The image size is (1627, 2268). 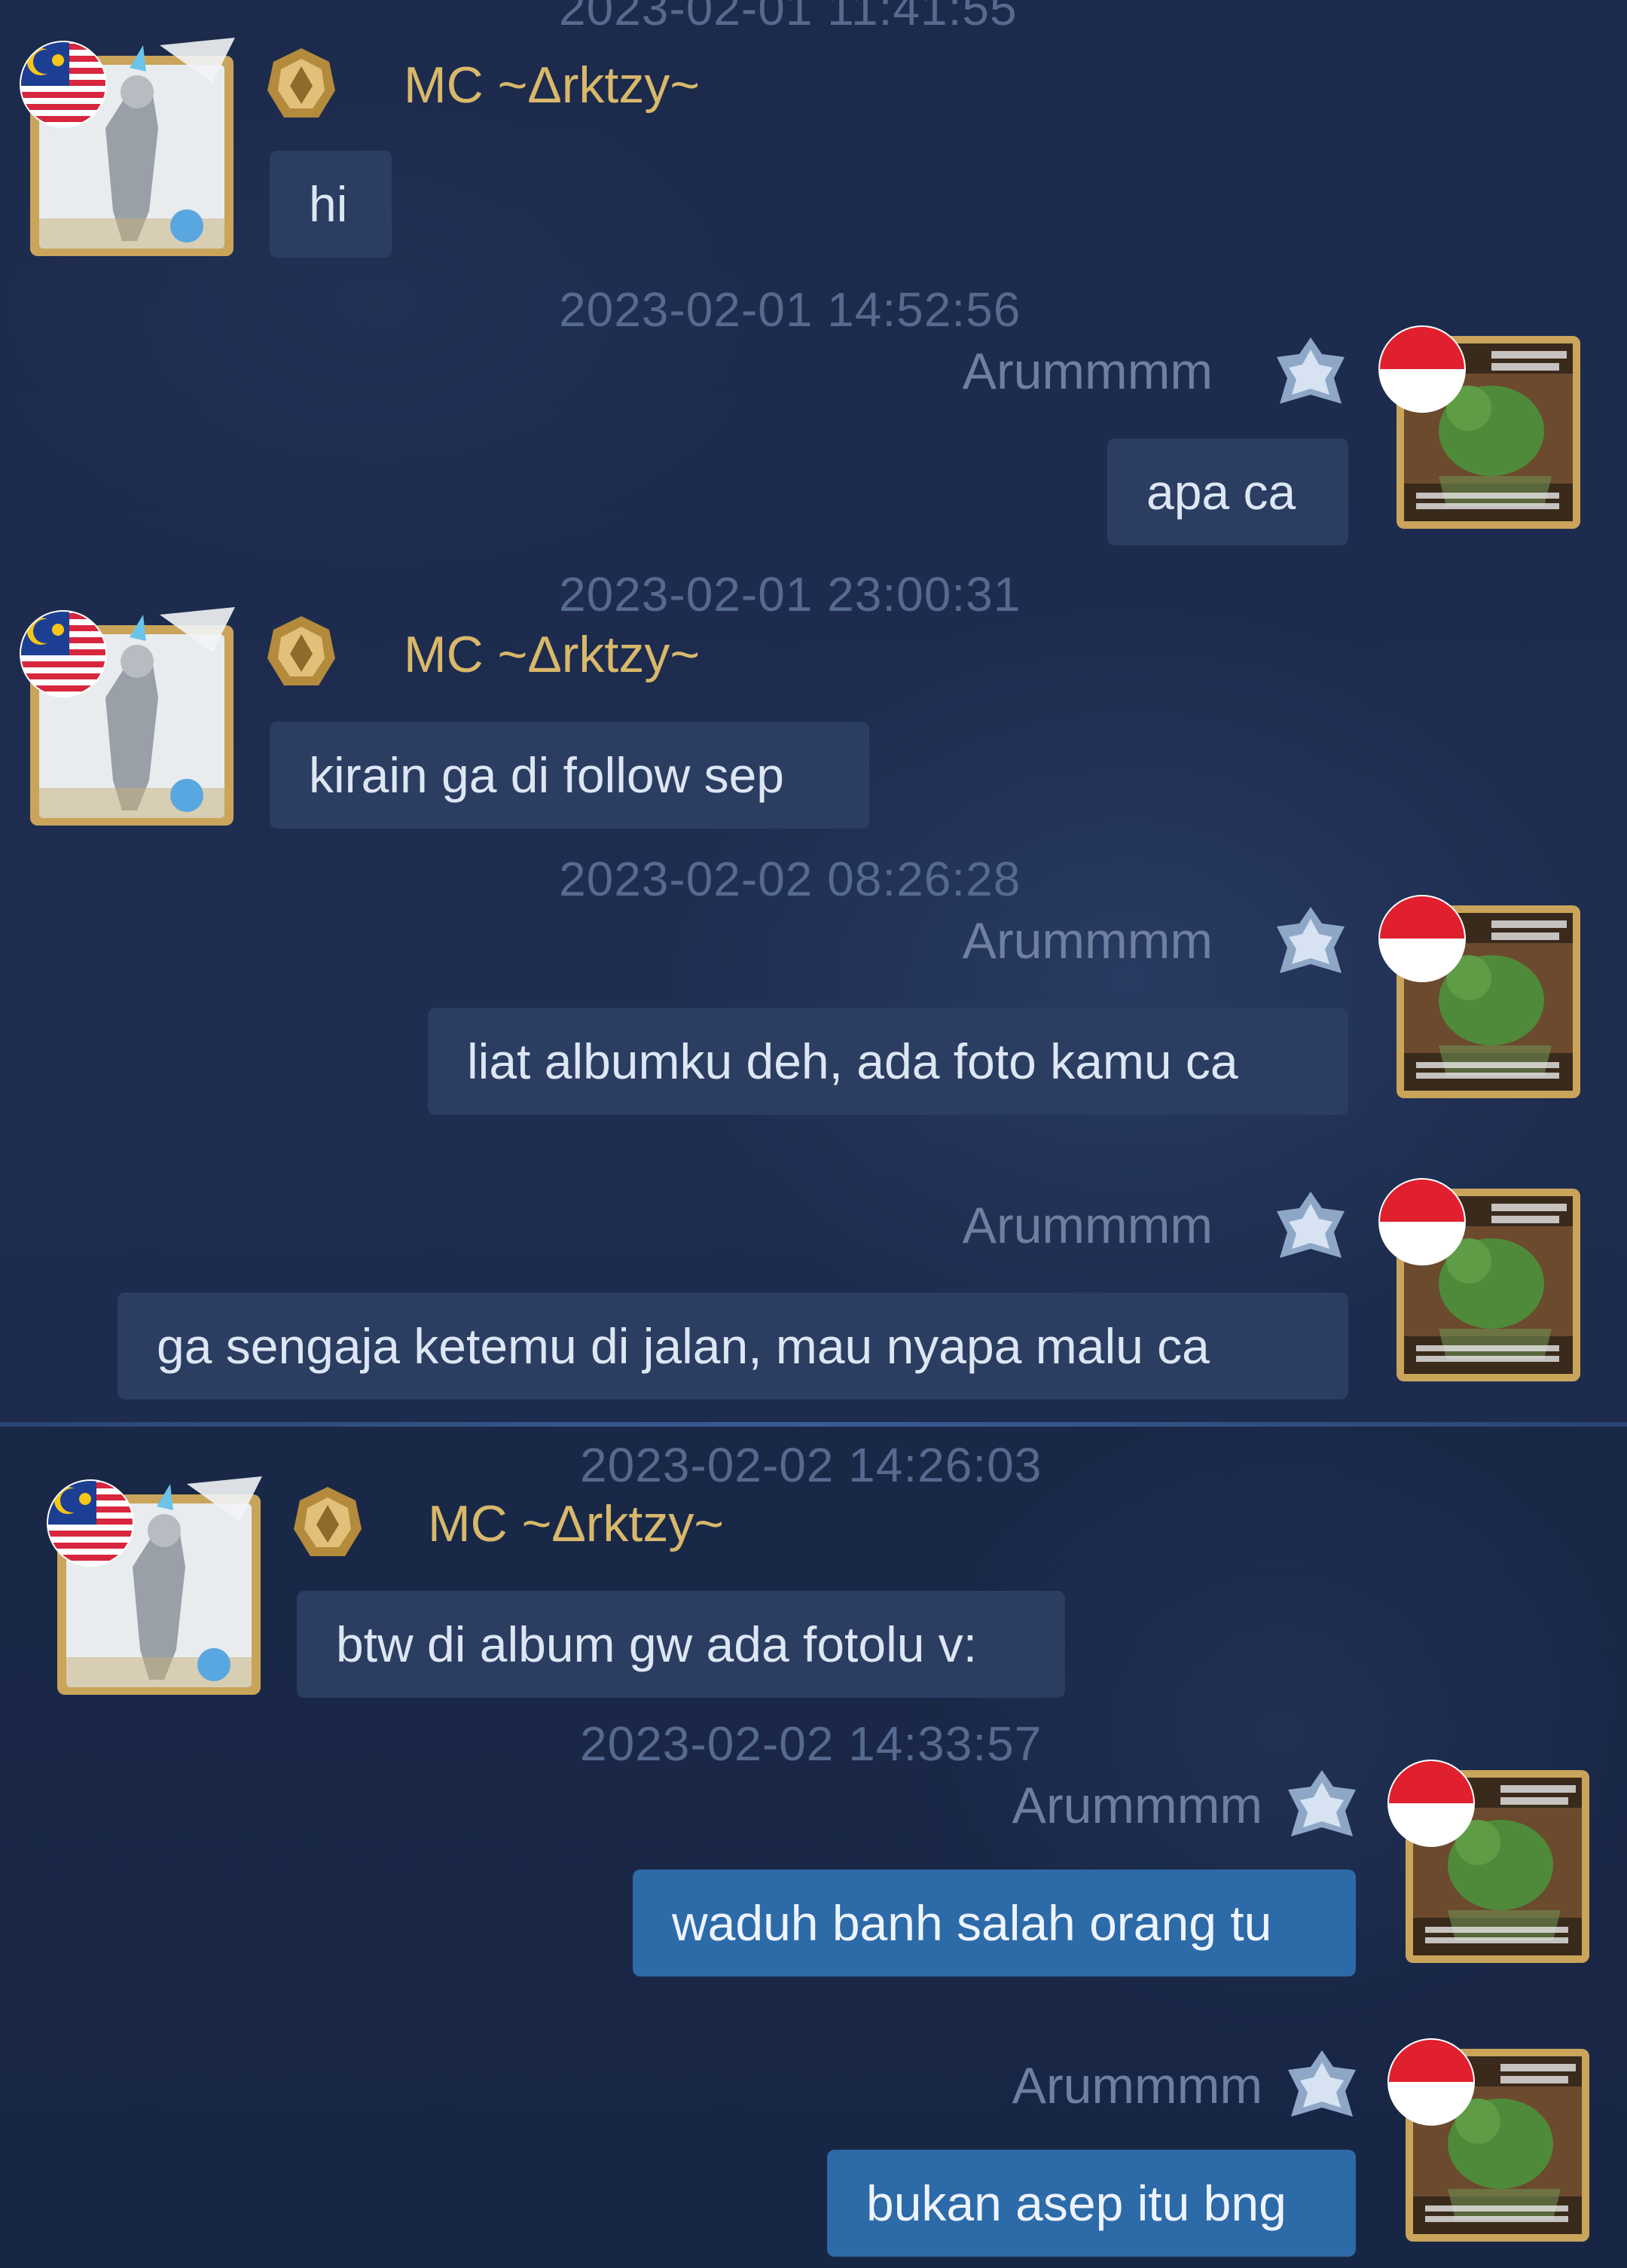 What do you see at coordinates (994, 1923) in the screenshot?
I see `message-bubble-highlighted: waduh banh salah orang tu` at bounding box center [994, 1923].